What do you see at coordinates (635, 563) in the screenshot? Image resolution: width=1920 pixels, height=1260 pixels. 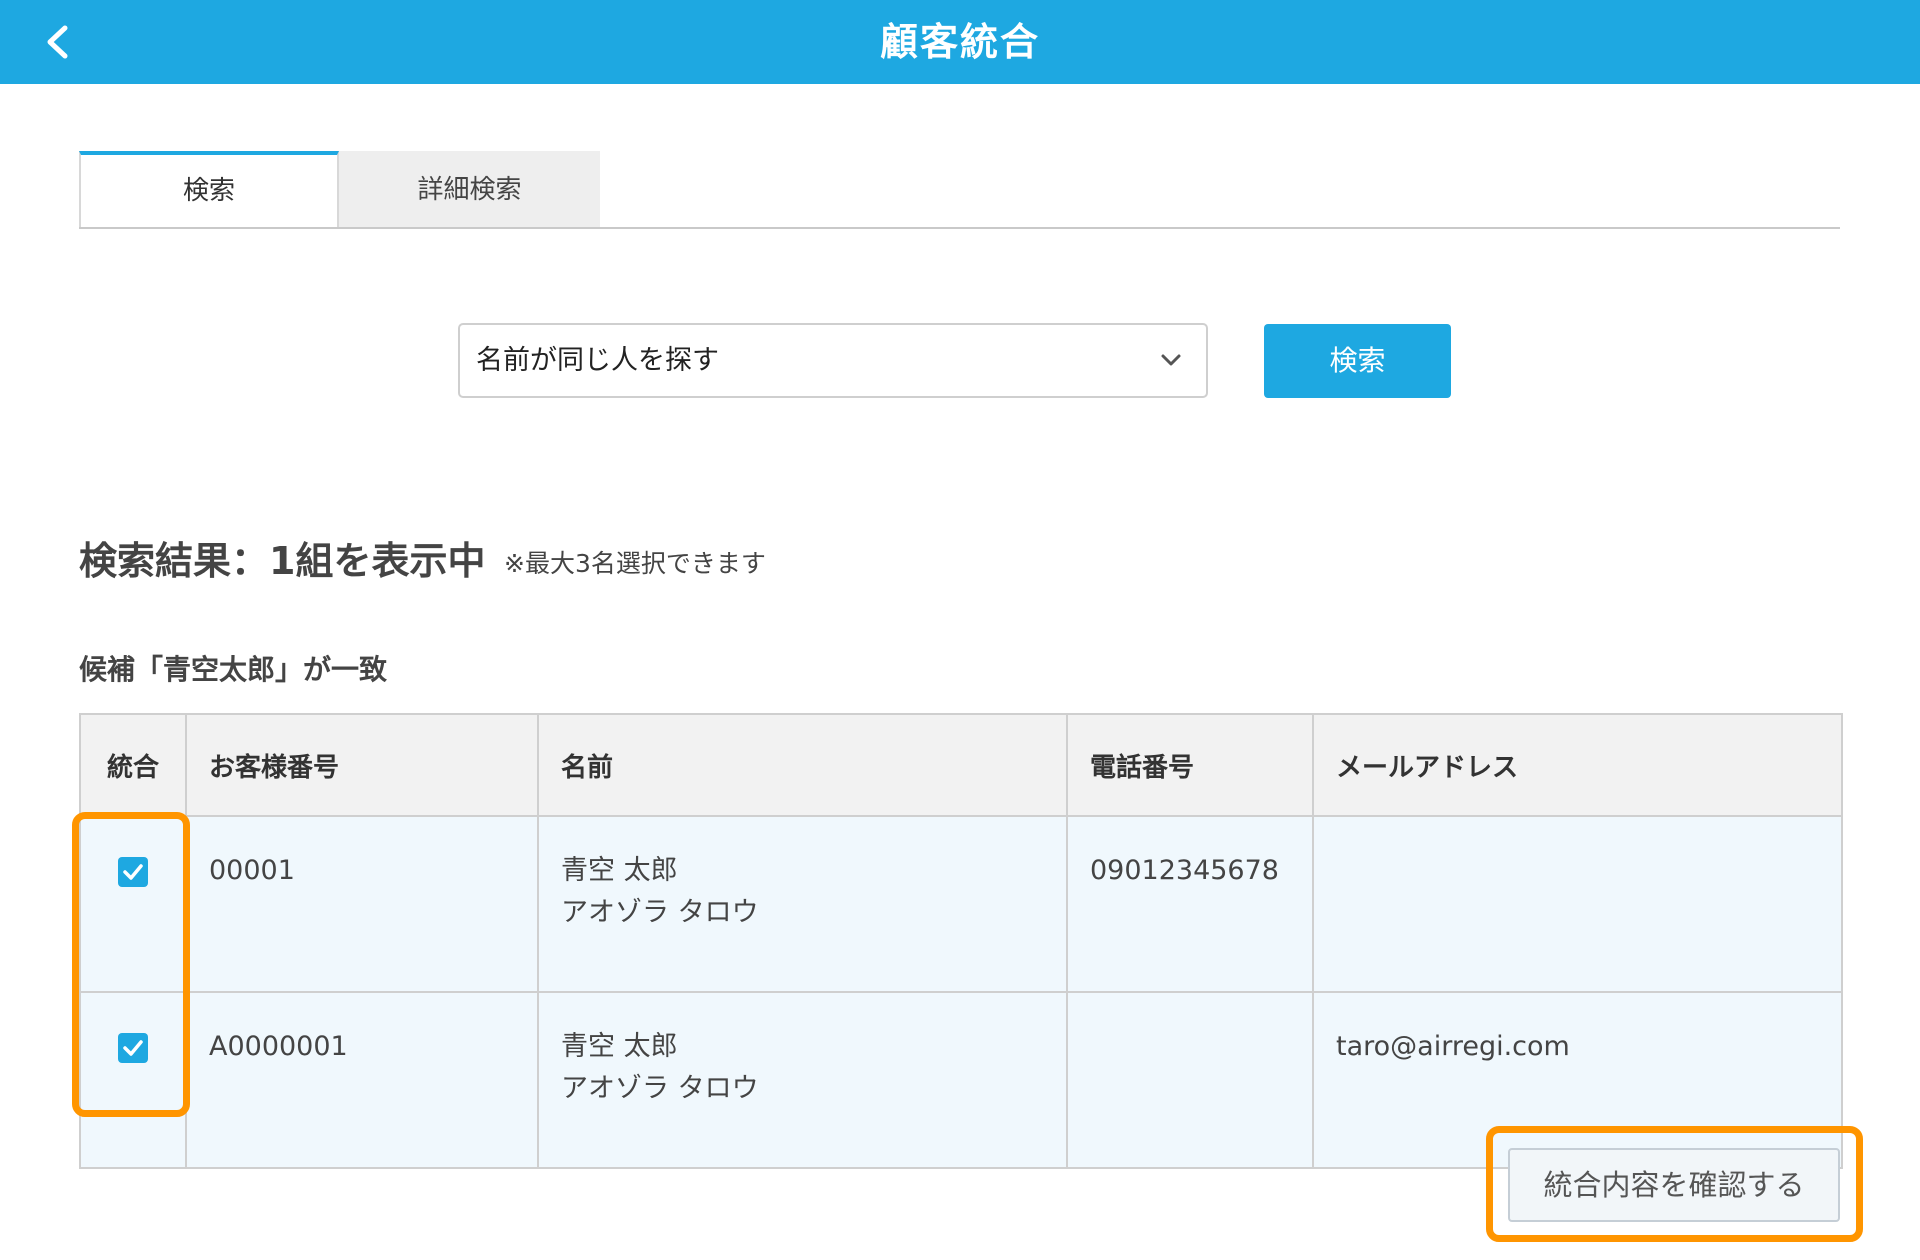 I see `results-note: ※最大3名選択できます` at bounding box center [635, 563].